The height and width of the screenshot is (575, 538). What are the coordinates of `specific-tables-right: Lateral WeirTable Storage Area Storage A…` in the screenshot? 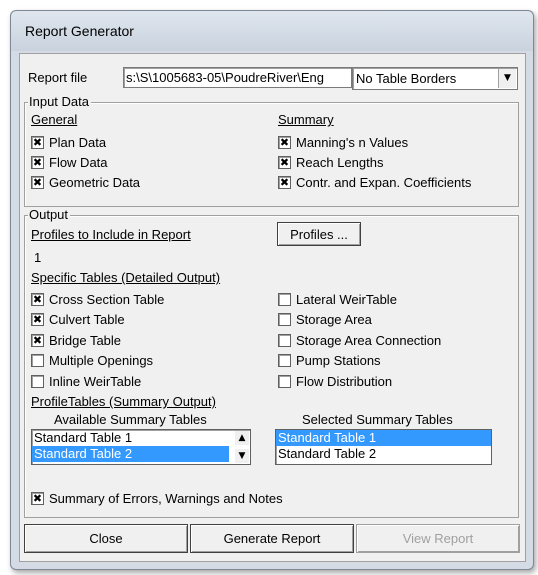 It's located at (359, 340).